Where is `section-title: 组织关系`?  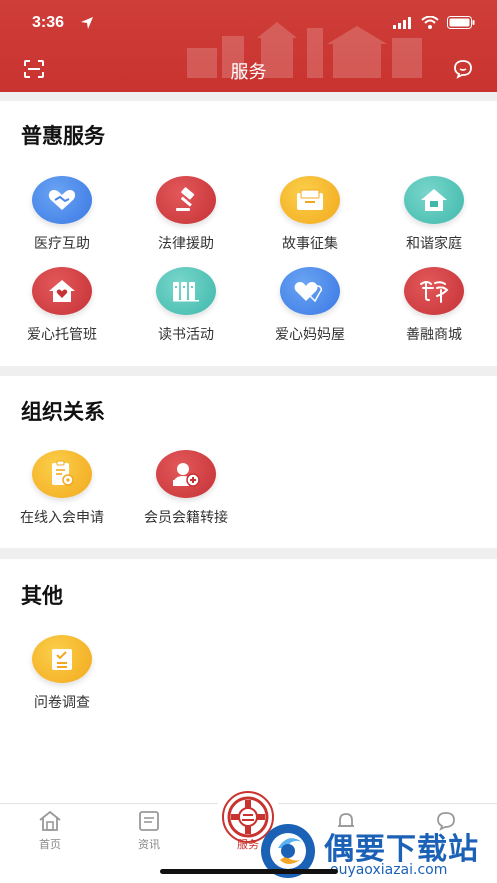
section-title: 组织关系 is located at coordinates (63, 412).